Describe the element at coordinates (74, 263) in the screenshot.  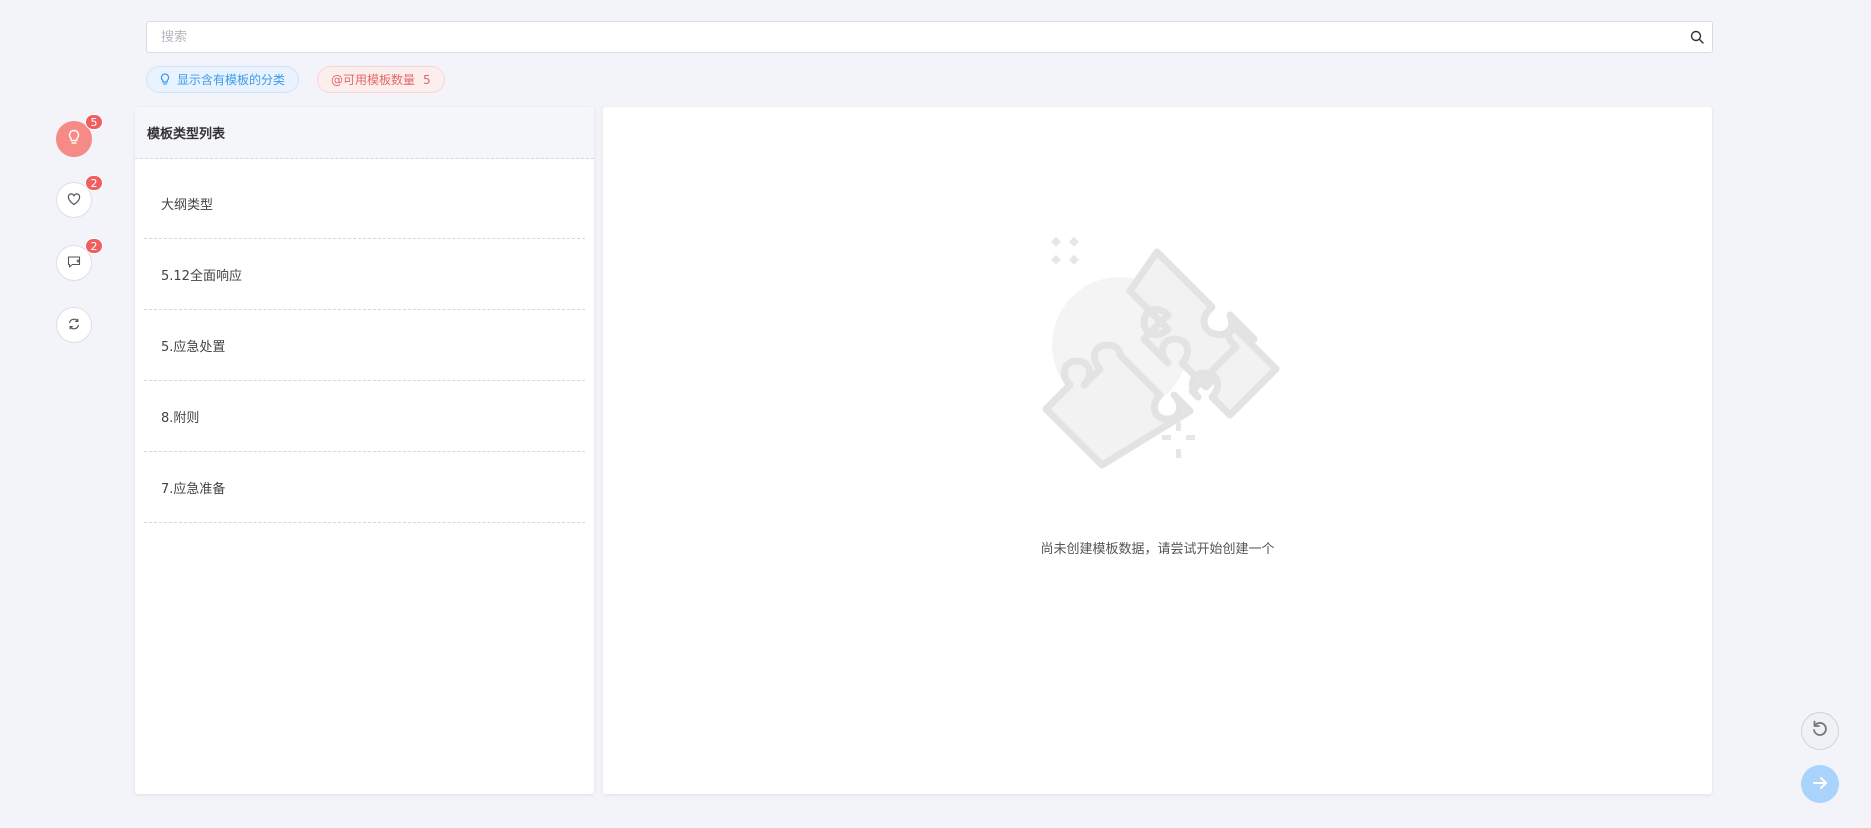
I see `comment-add-icon` at that location.